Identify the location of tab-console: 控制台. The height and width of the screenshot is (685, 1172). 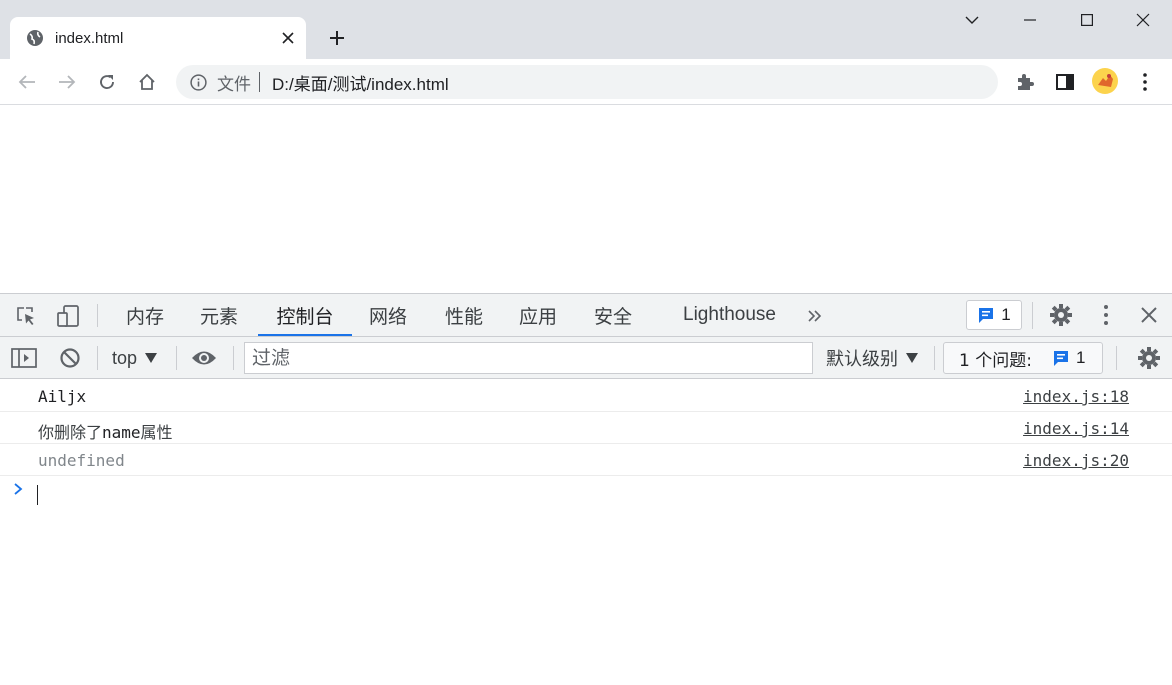
(305, 315).